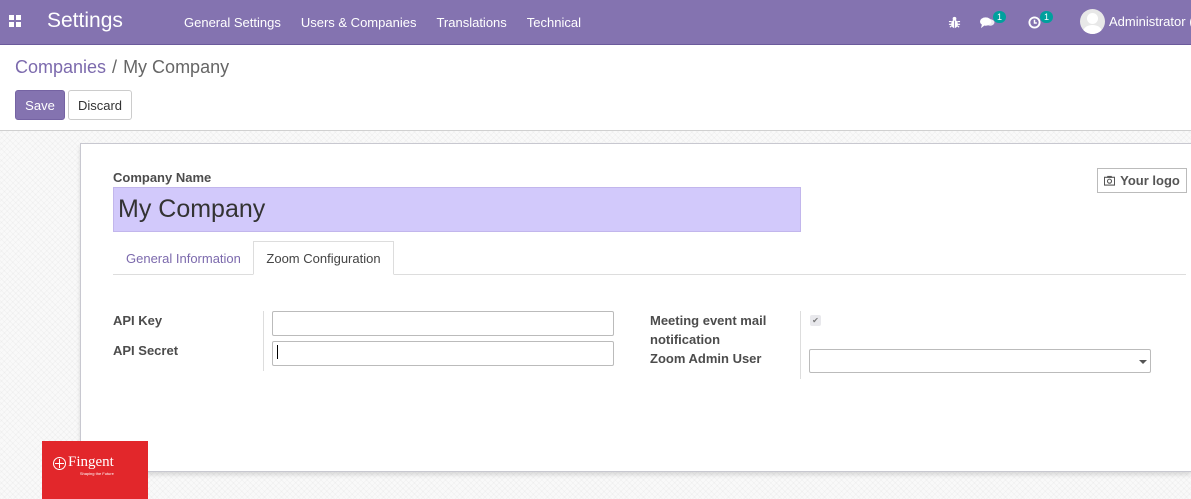  I want to click on checkmark-icon: ✔, so click(815, 320).